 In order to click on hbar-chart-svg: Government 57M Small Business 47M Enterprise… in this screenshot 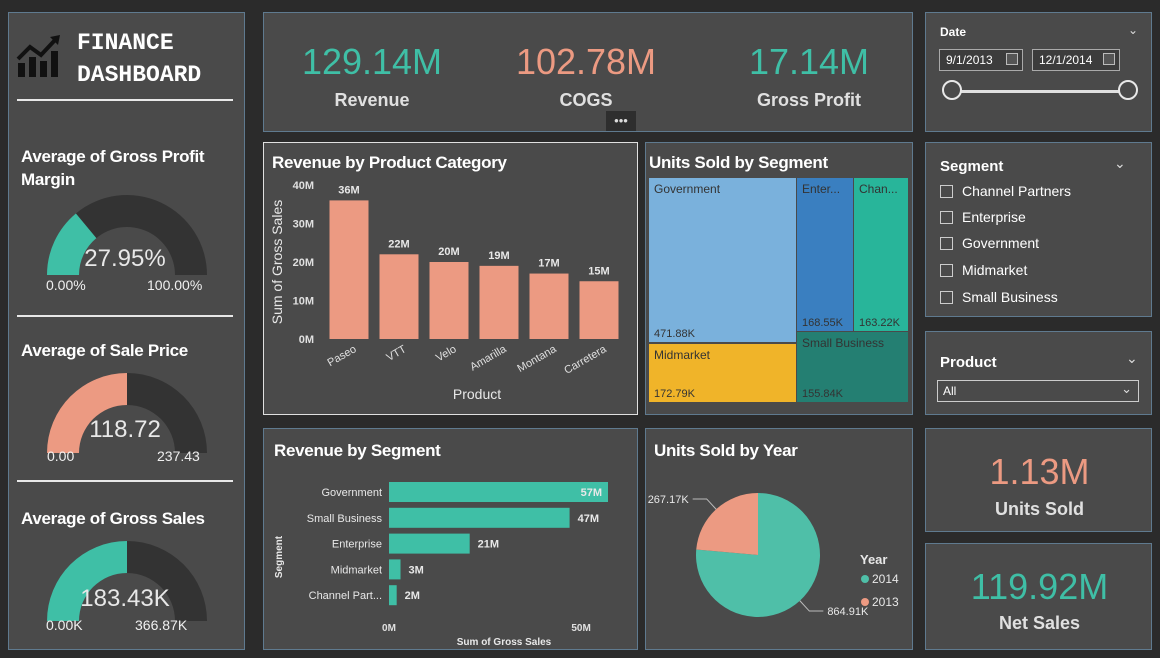, I will do `click(441, 565)`.